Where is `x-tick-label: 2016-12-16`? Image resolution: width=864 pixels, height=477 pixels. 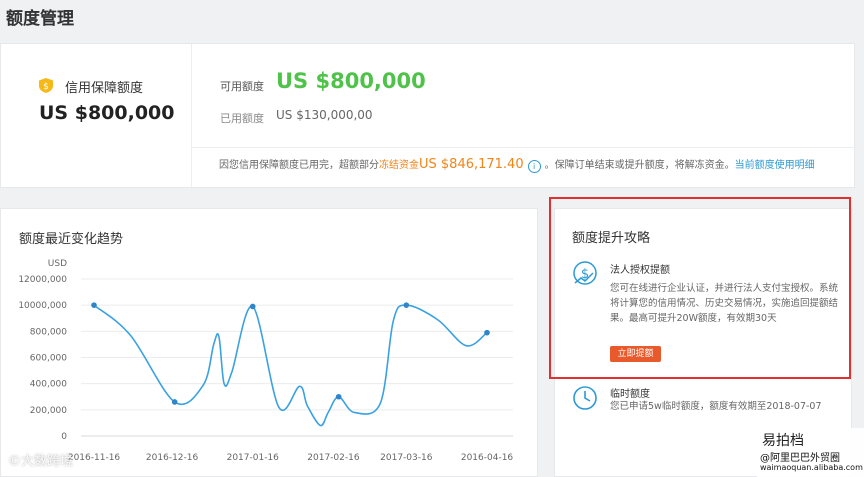
x-tick-label: 2016-12-16 is located at coordinates (172, 458).